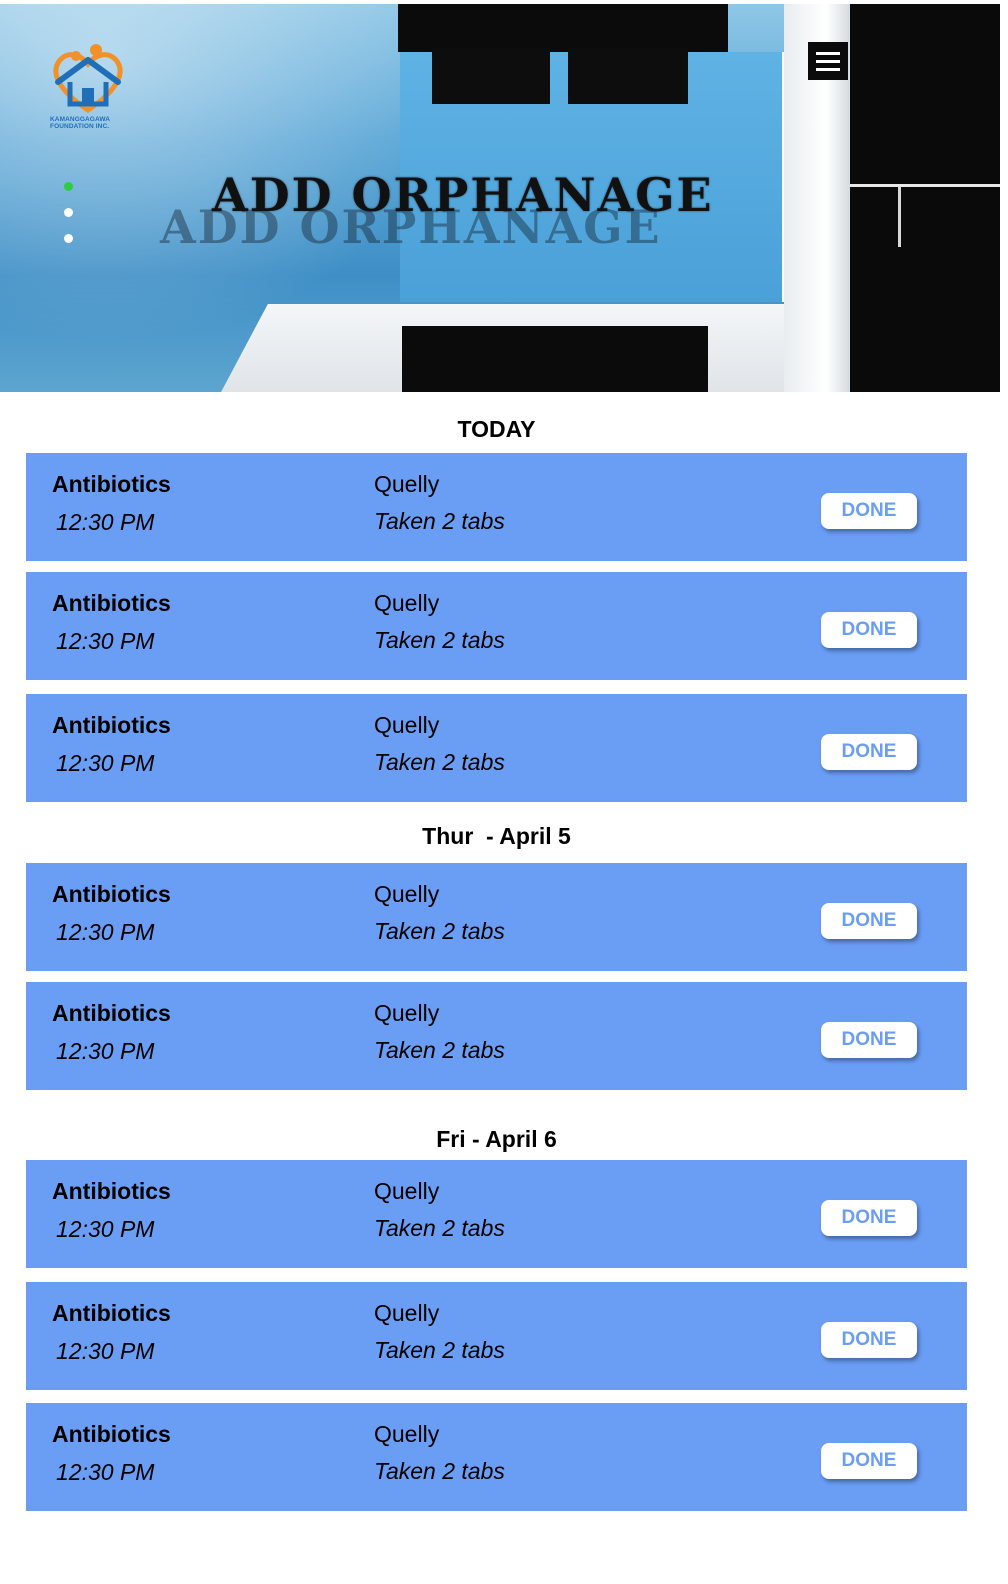 The width and height of the screenshot is (1008, 1584). Describe the element at coordinates (463, 195) in the screenshot. I see `page-title: ADD ORPHANAGE` at that location.